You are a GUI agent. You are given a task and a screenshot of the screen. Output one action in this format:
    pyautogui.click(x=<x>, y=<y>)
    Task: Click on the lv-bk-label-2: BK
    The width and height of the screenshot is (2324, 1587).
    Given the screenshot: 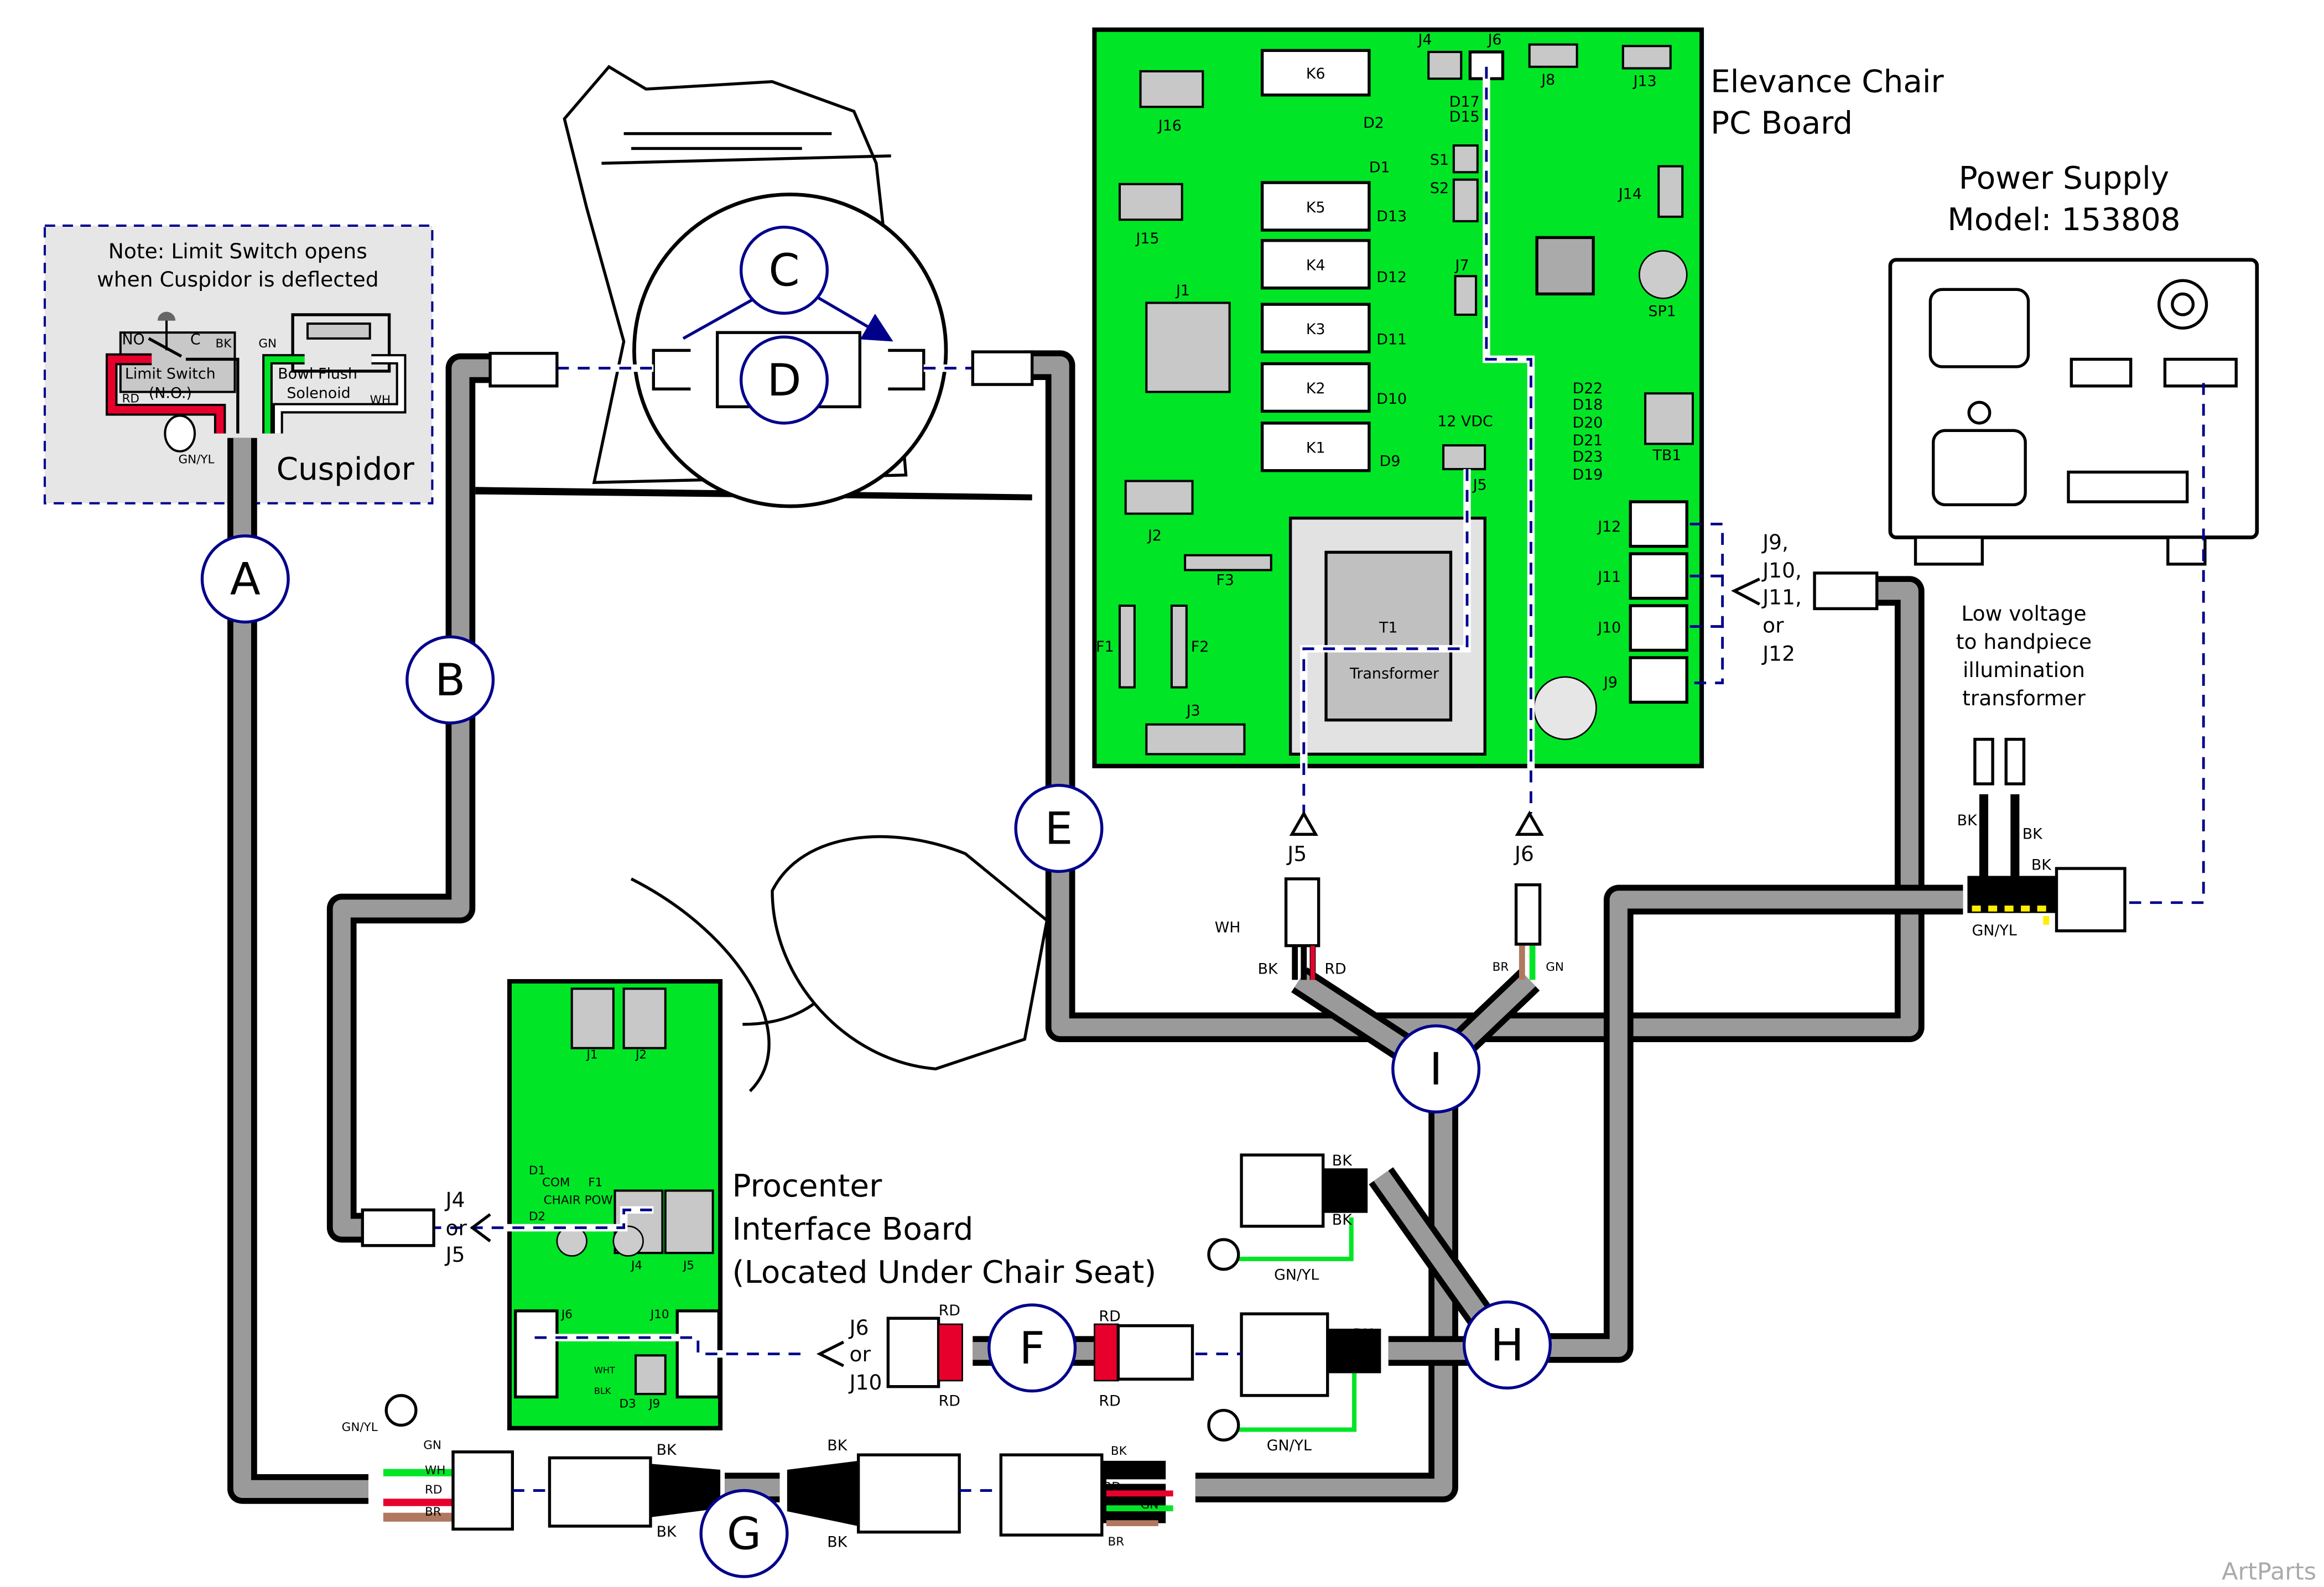 What is the action you would take?
    pyautogui.click(x=2033, y=833)
    